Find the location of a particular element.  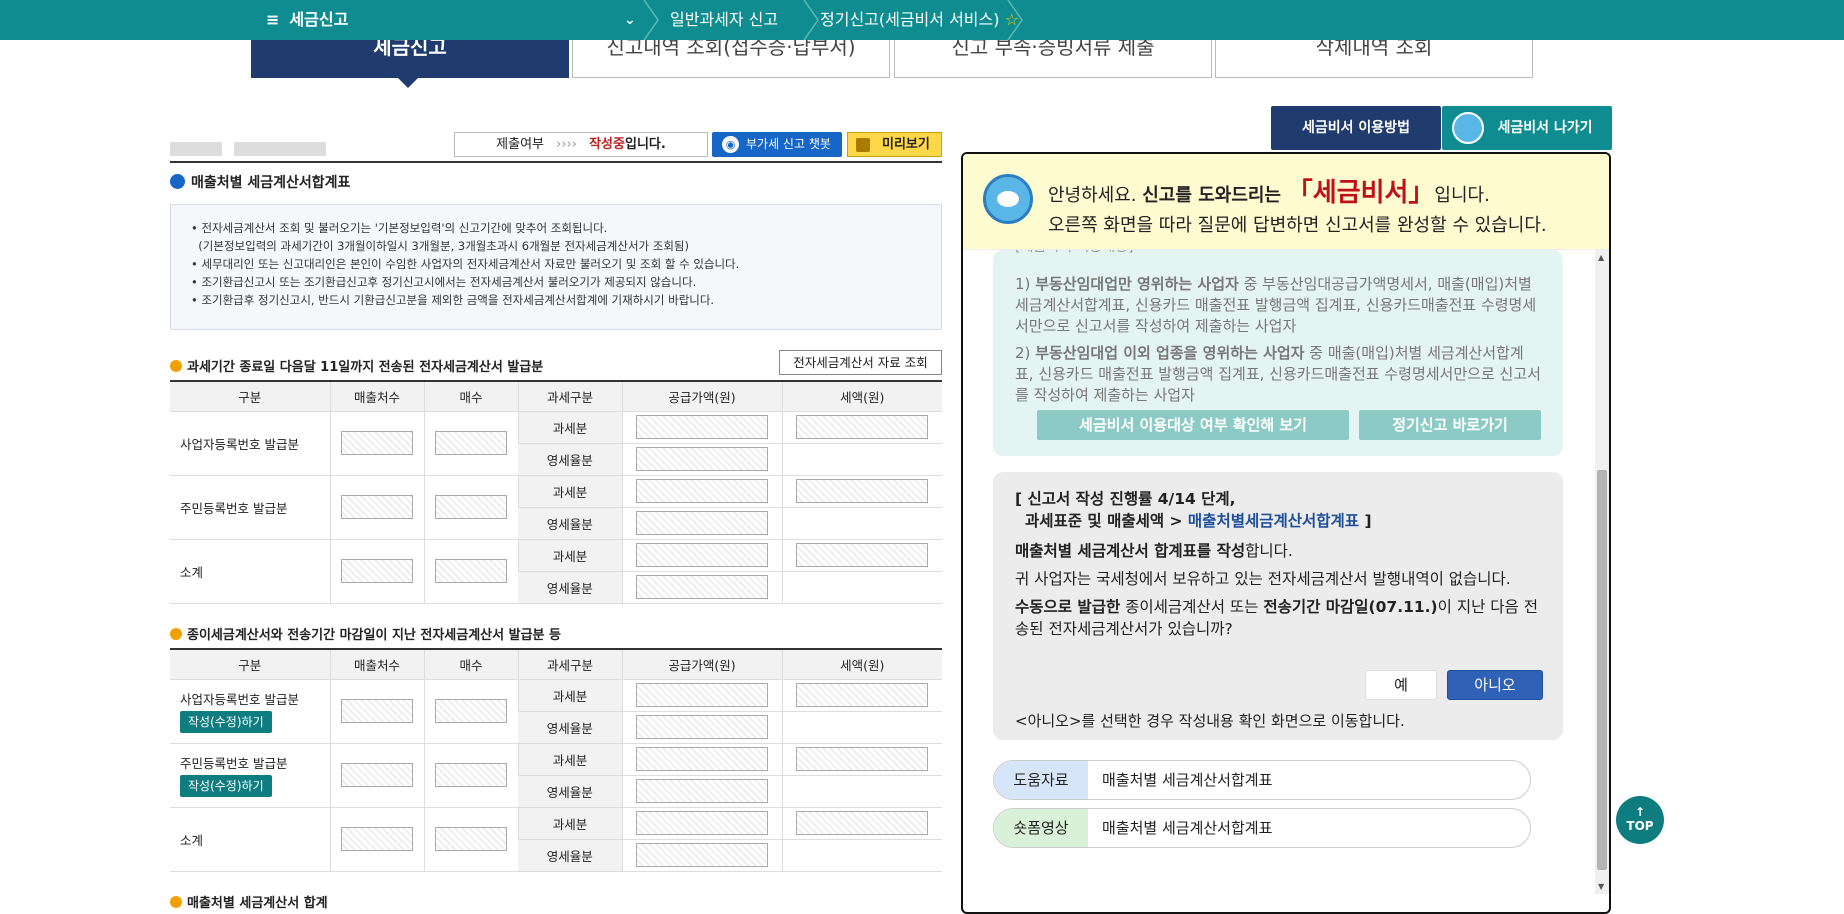

guide-button: 세금비서 이용방법 is located at coordinates (1356, 128).